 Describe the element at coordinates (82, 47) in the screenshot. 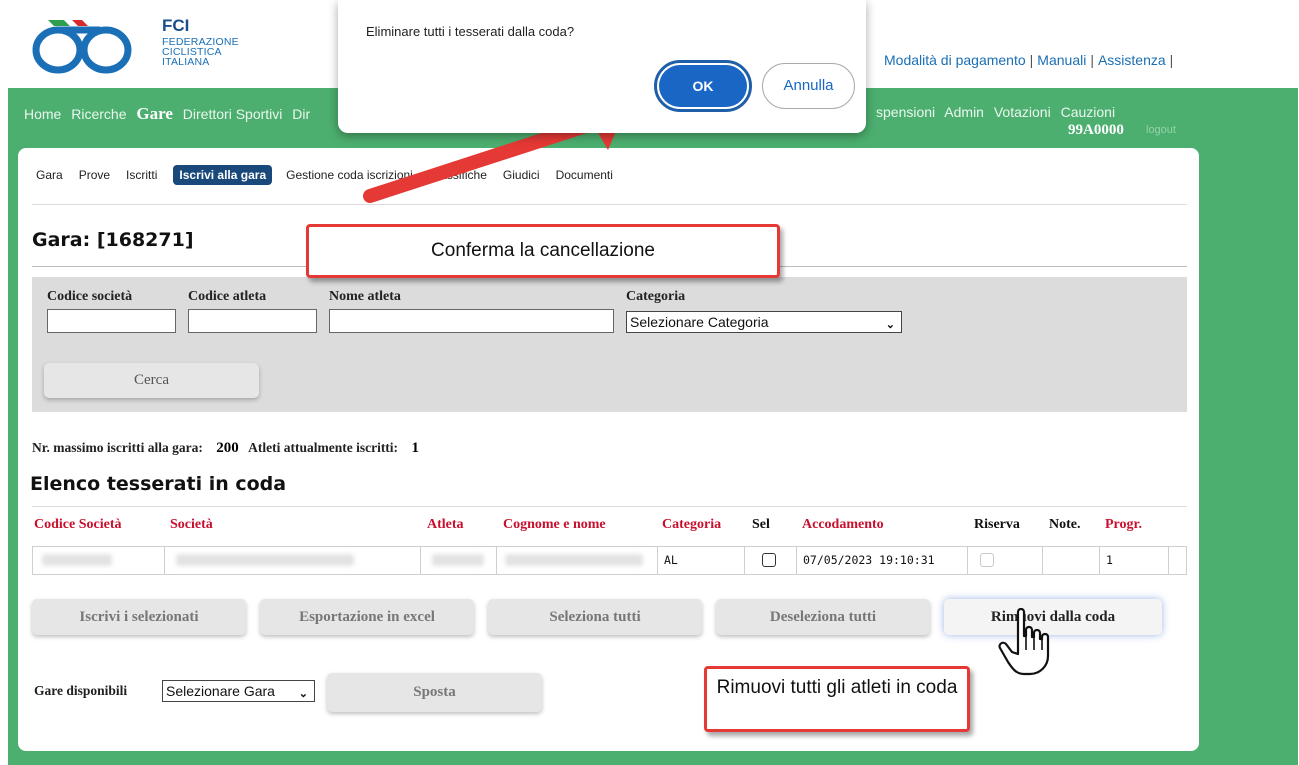

I see `fci-logo-icon` at that location.